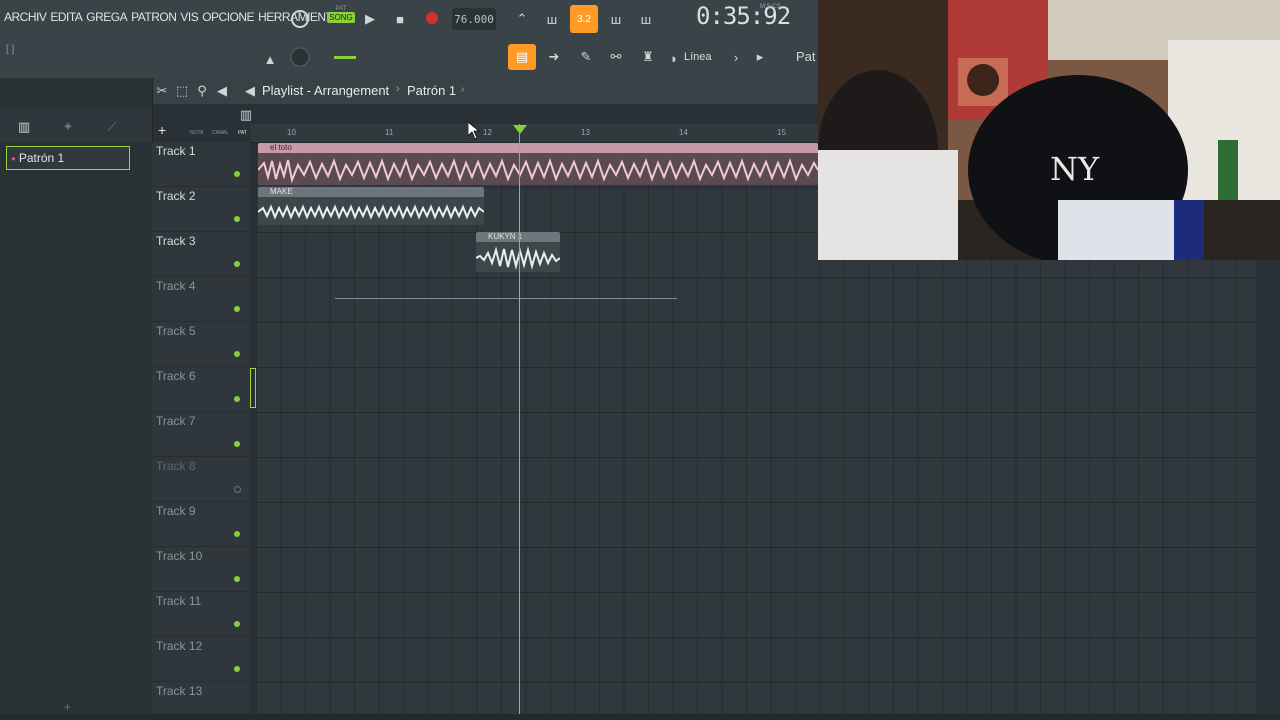  Describe the element at coordinates (806, 56) in the screenshot. I see `pattern-selector: Pat` at that location.